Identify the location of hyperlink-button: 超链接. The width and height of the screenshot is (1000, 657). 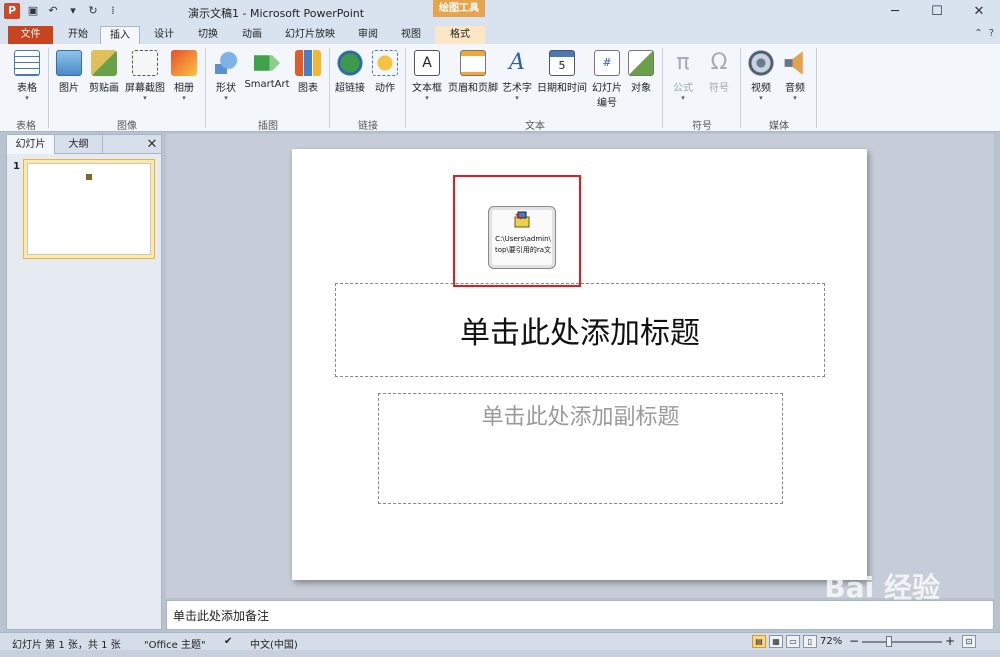
(350, 72).